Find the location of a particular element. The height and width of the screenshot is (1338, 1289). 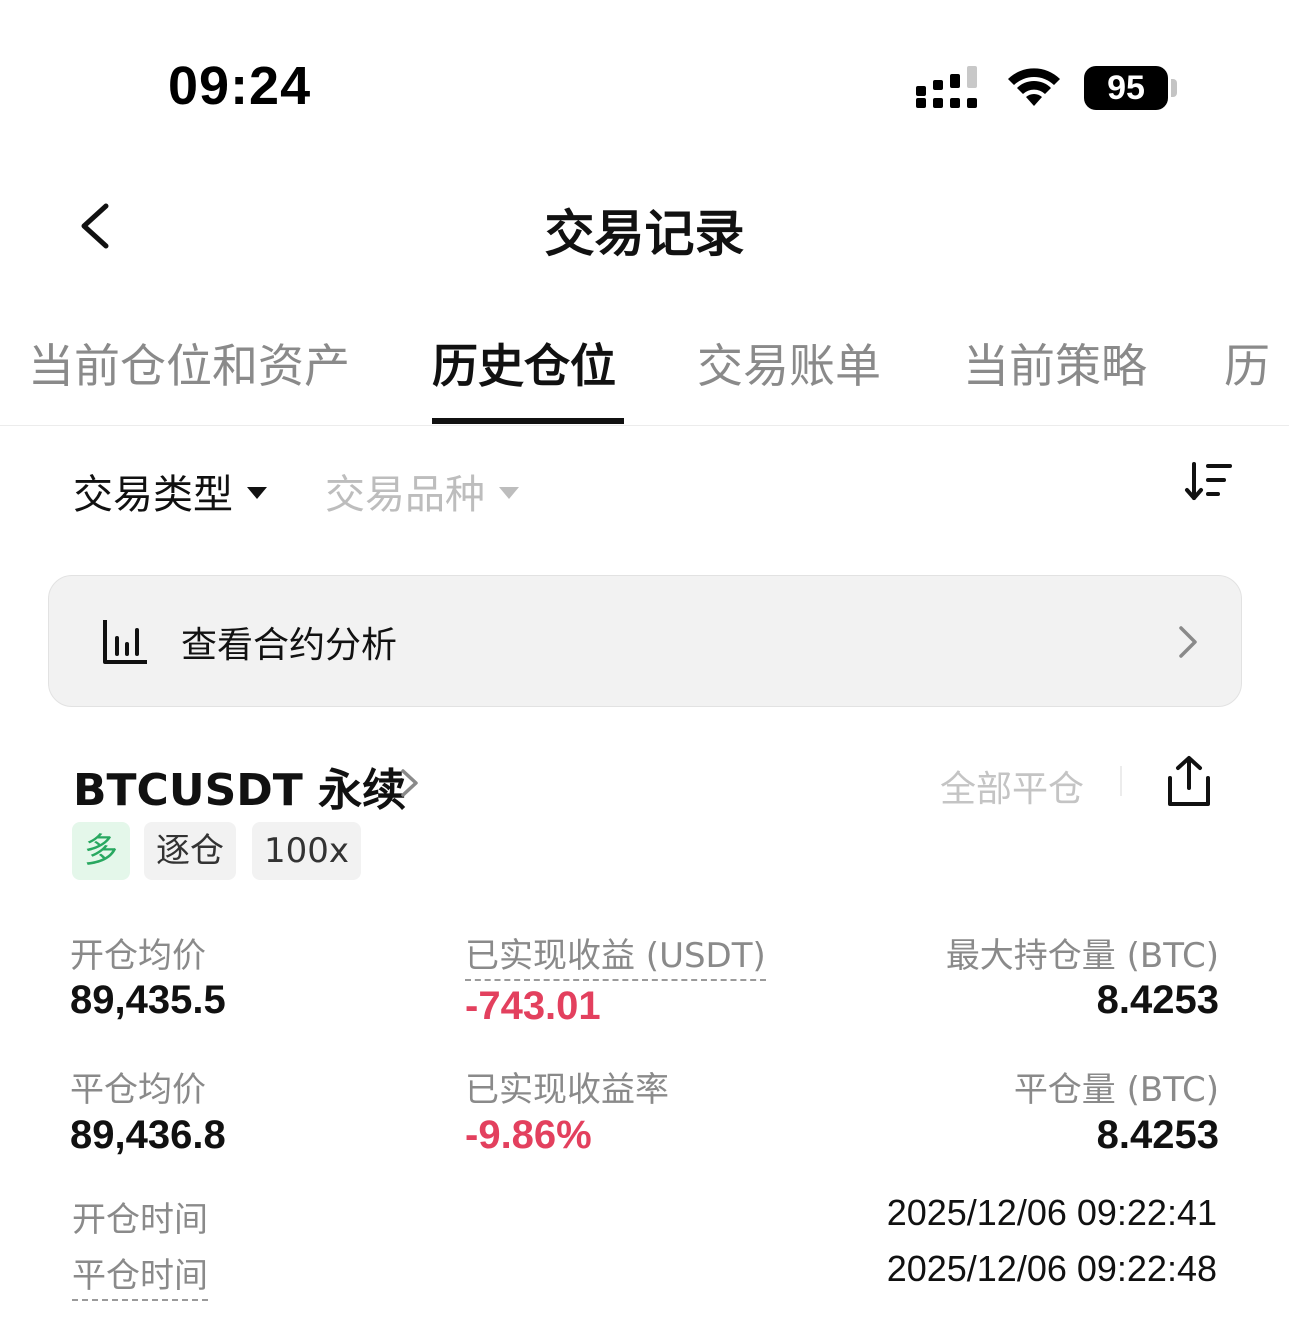

close-all-button: 全部平仓 is located at coordinates (1012, 786).